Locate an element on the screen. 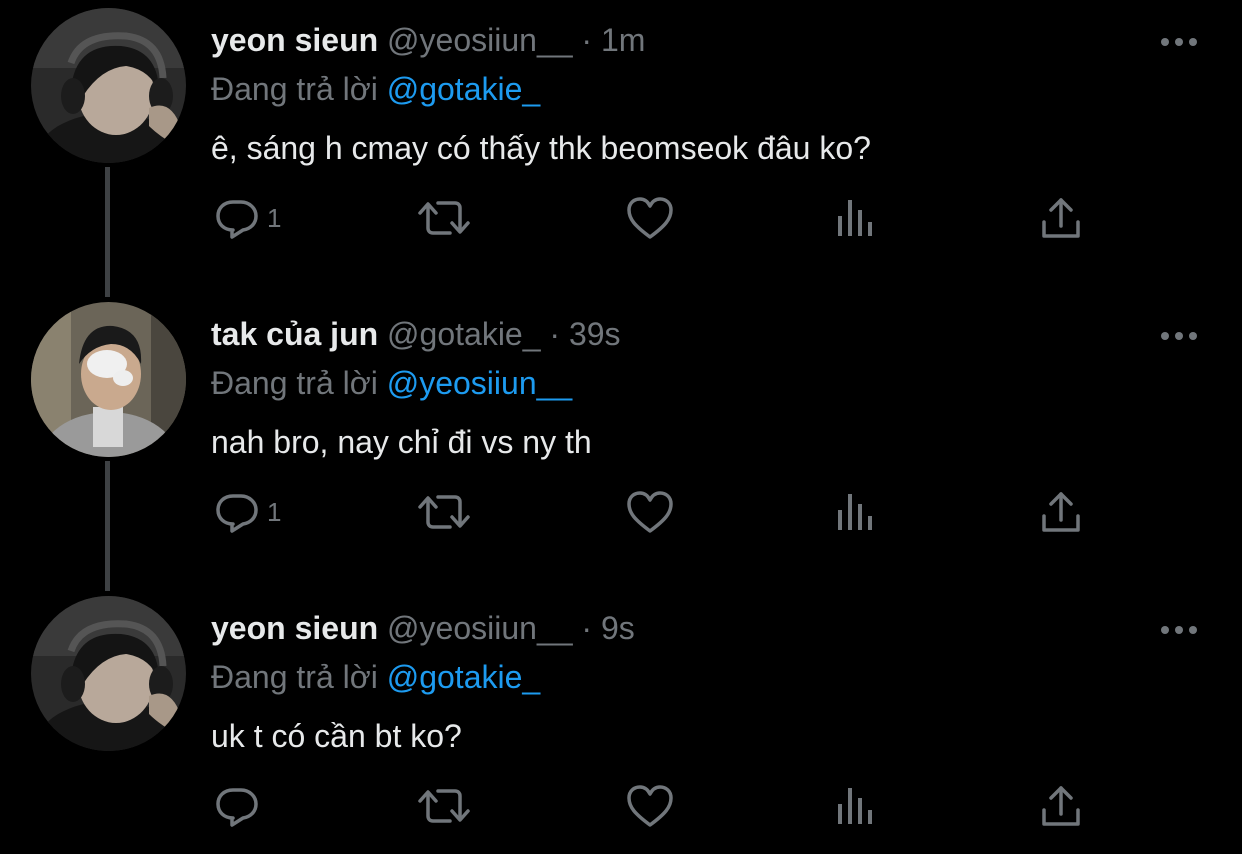 This screenshot has width=1242, height=854. replying-to-line: Đang trả lời @yeosiiun__ is located at coordinates (391, 383).